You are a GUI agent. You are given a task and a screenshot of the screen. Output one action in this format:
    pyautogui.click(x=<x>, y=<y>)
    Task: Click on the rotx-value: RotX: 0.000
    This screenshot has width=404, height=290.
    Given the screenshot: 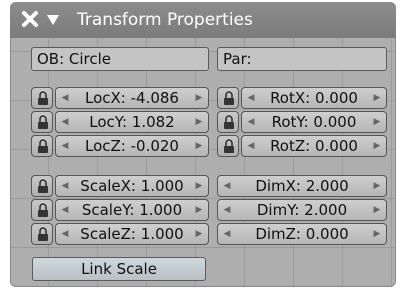 What is the action you would take?
    pyautogui.click(x=314, y=98)
    